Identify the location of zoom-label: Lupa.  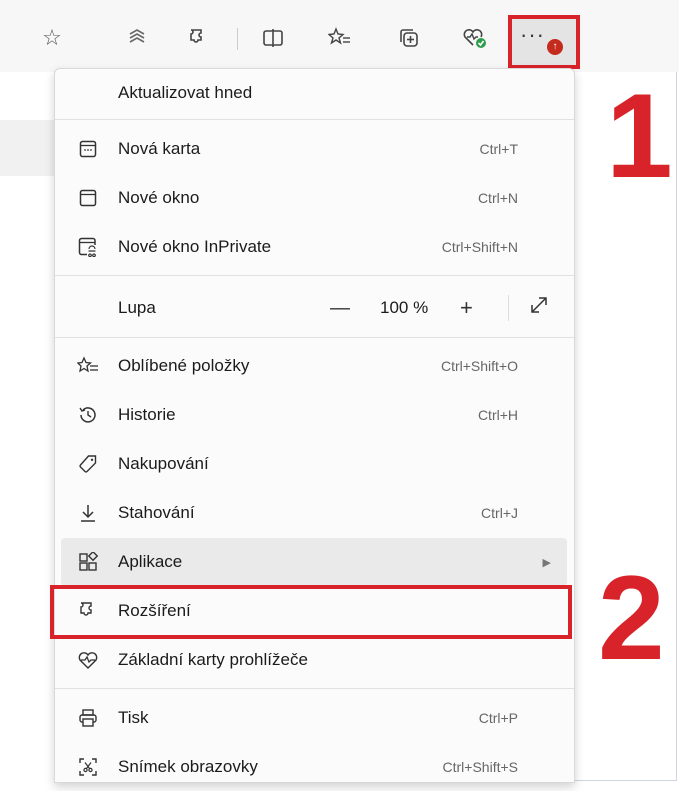
(137, 307).